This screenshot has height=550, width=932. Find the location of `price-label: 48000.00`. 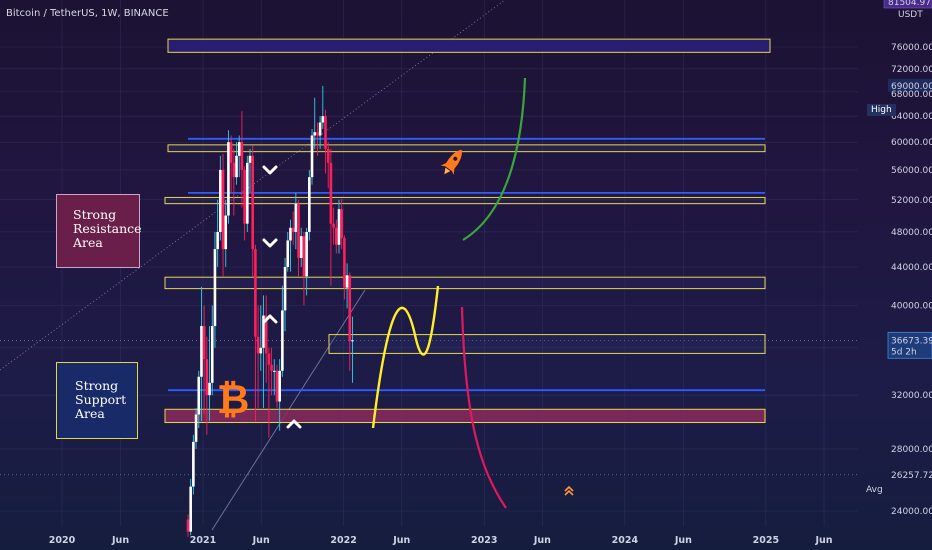

price-label: 48000.00 is located at coordinates (911, 233).